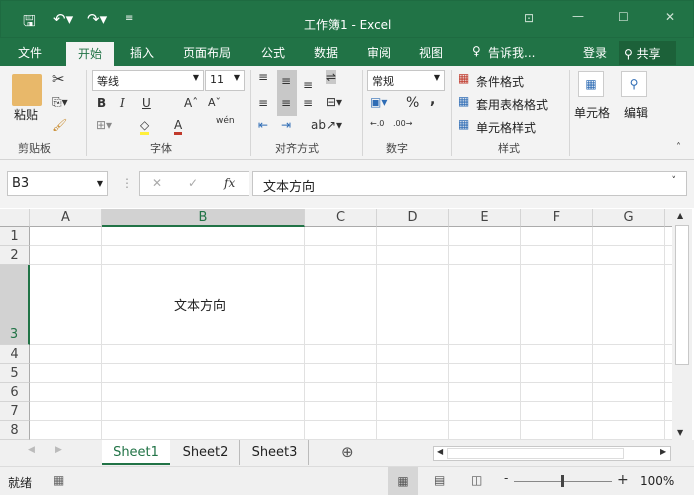 The width and height of the screenshot is (694, 495). Describe the element at coordinates (406, 80) in the screenshot. I see `number-format-select: 常规 ▼` at that location.